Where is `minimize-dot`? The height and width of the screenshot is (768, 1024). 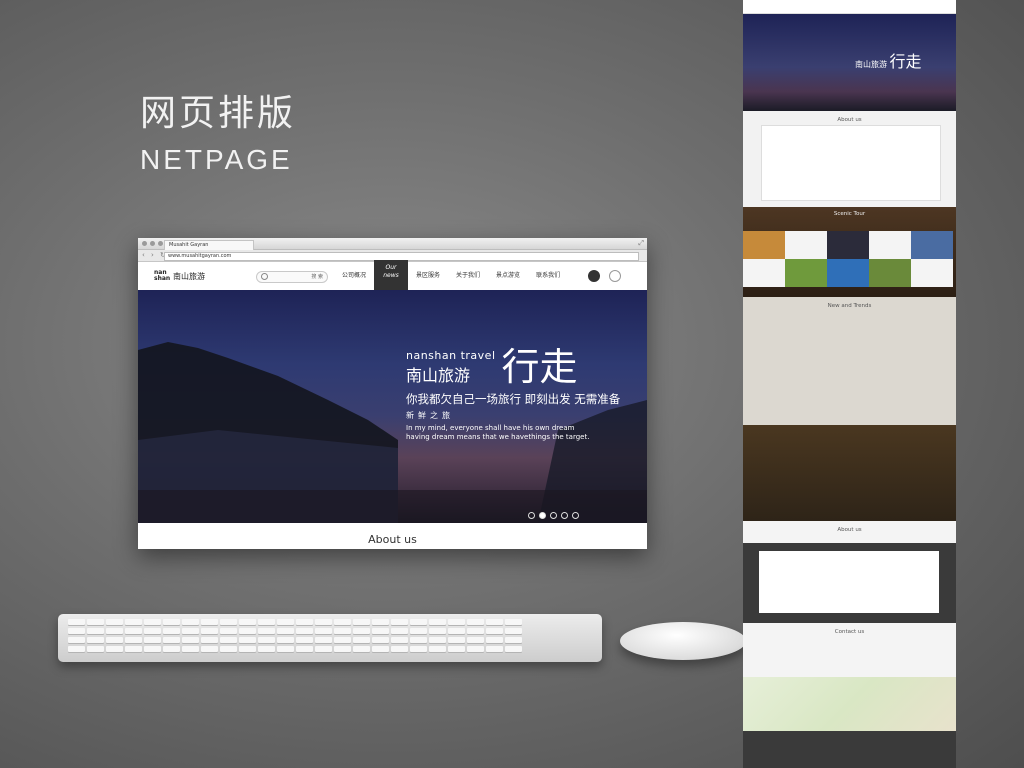
minimize-dot is located at coordinates (152, 243).